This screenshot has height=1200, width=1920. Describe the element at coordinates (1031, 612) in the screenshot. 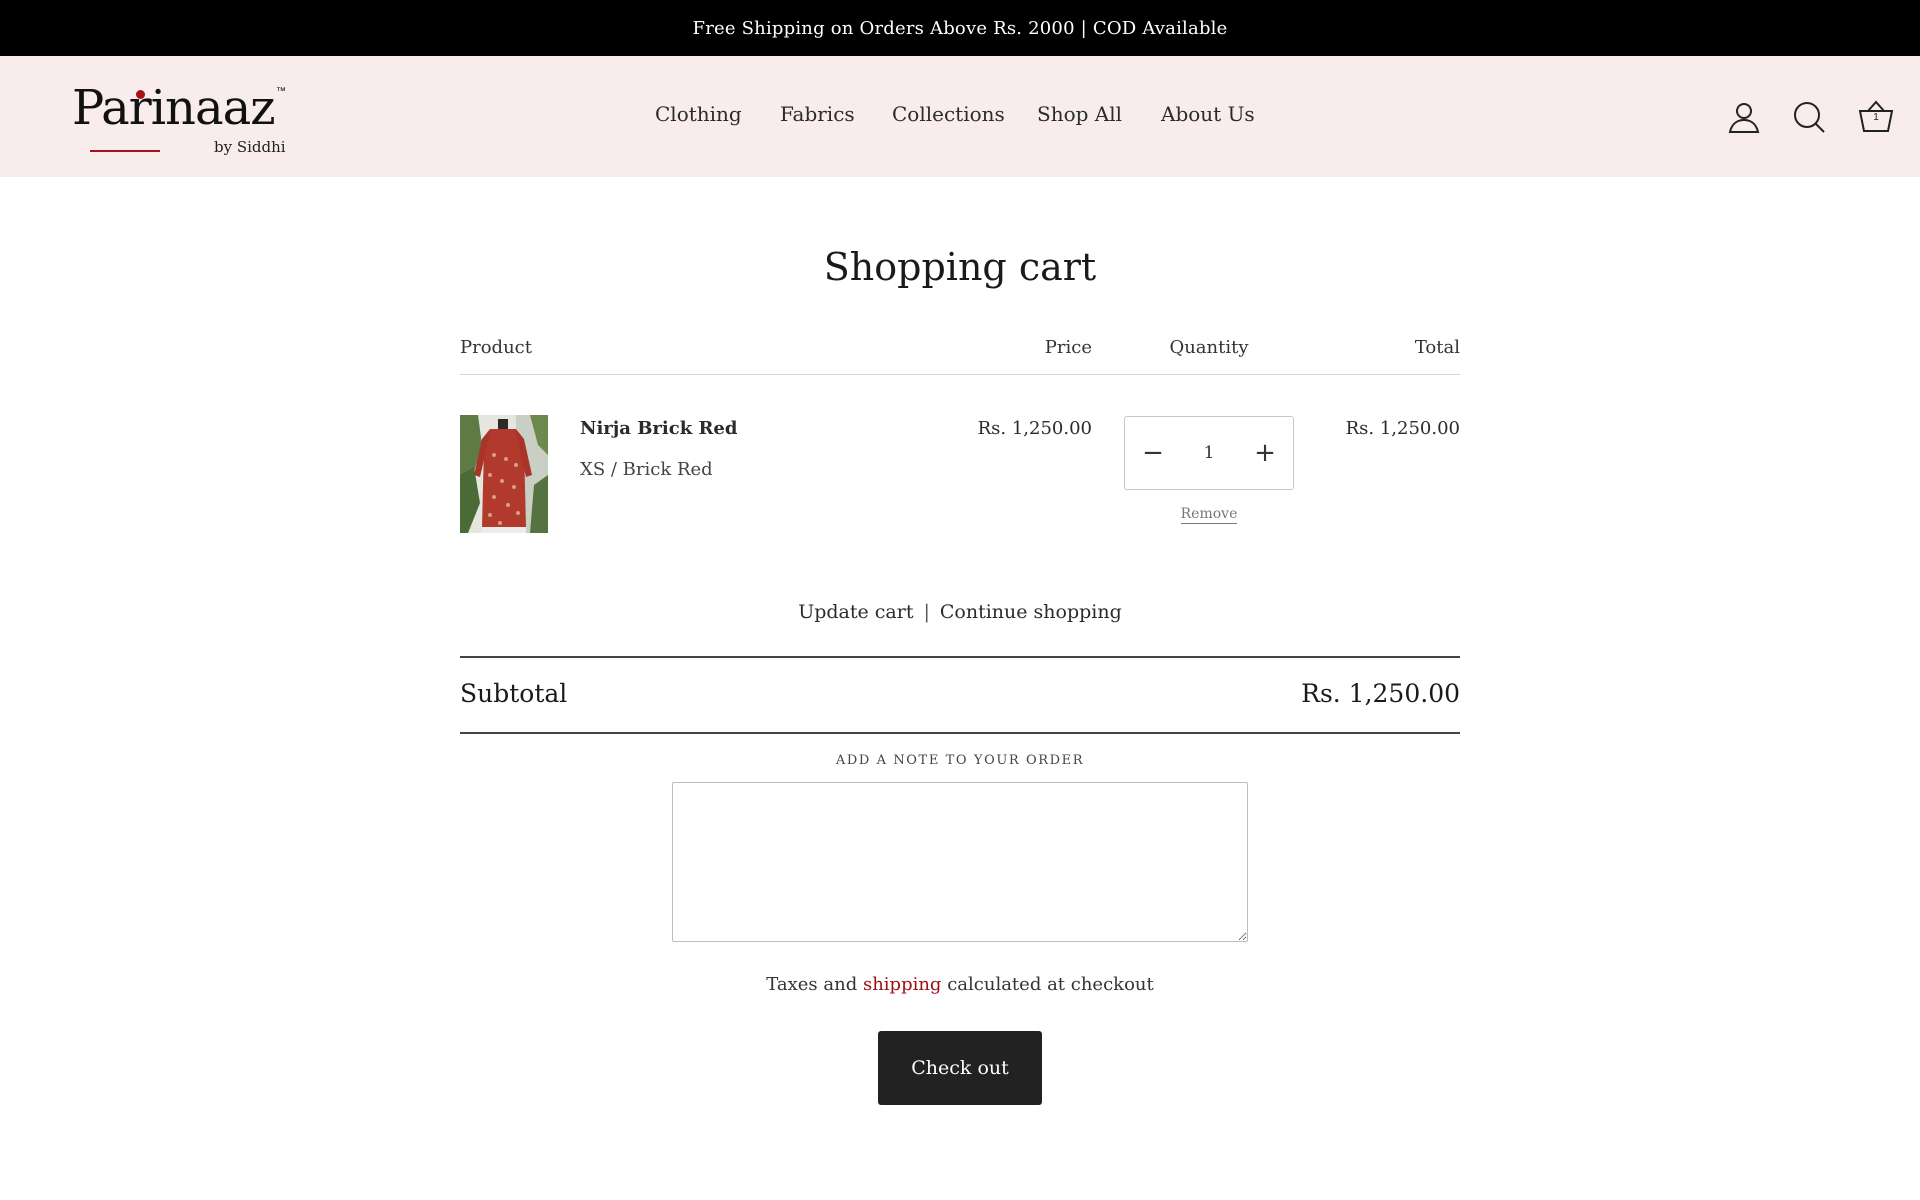

I see `continue-shopping-link: Continue shopping` at that location.